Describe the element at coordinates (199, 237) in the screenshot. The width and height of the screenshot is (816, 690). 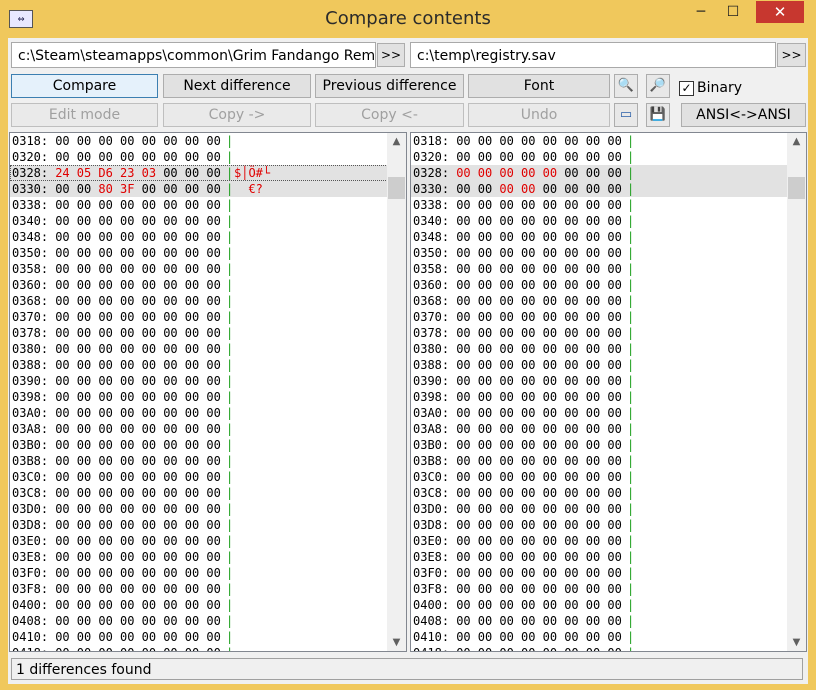
I see `left-hex-row: 0348: 00 00 00 00 00 00 00 00 |` at that location.